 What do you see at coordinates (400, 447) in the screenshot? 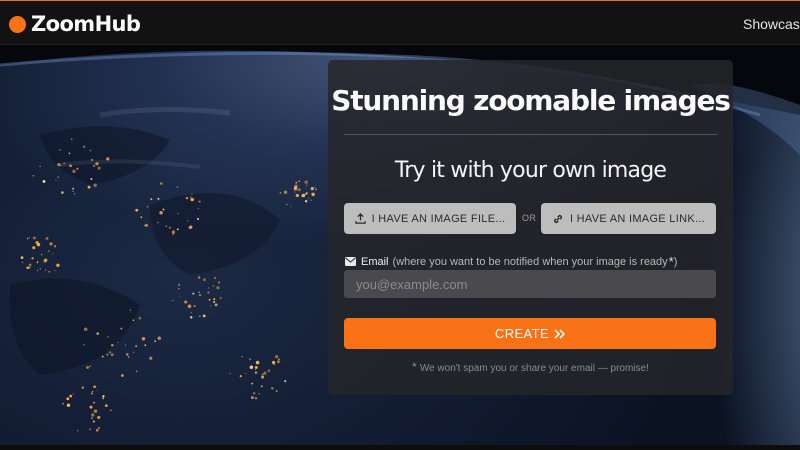
I see `bottom-strip` at bounding box center [400, 447].